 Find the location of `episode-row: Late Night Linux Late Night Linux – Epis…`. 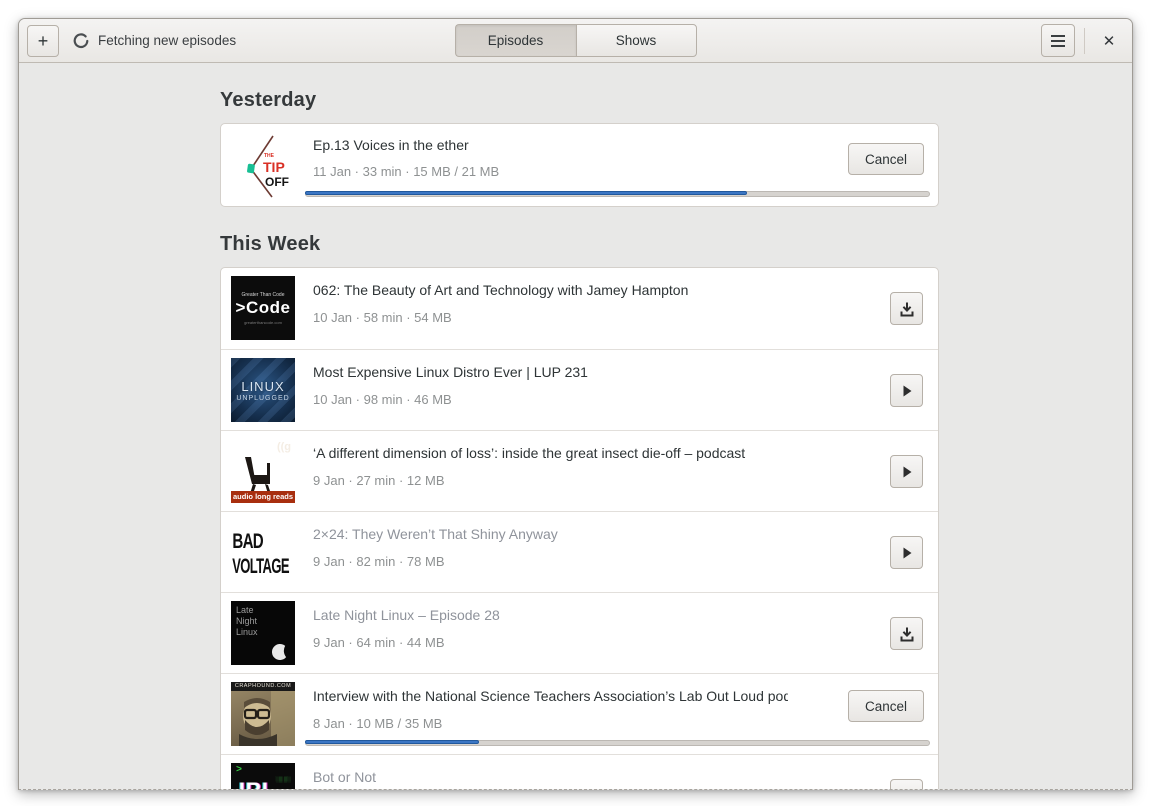

episode-row: Late Night Linux Late Night Linux – Epis… is located at coordinates (579, 632).